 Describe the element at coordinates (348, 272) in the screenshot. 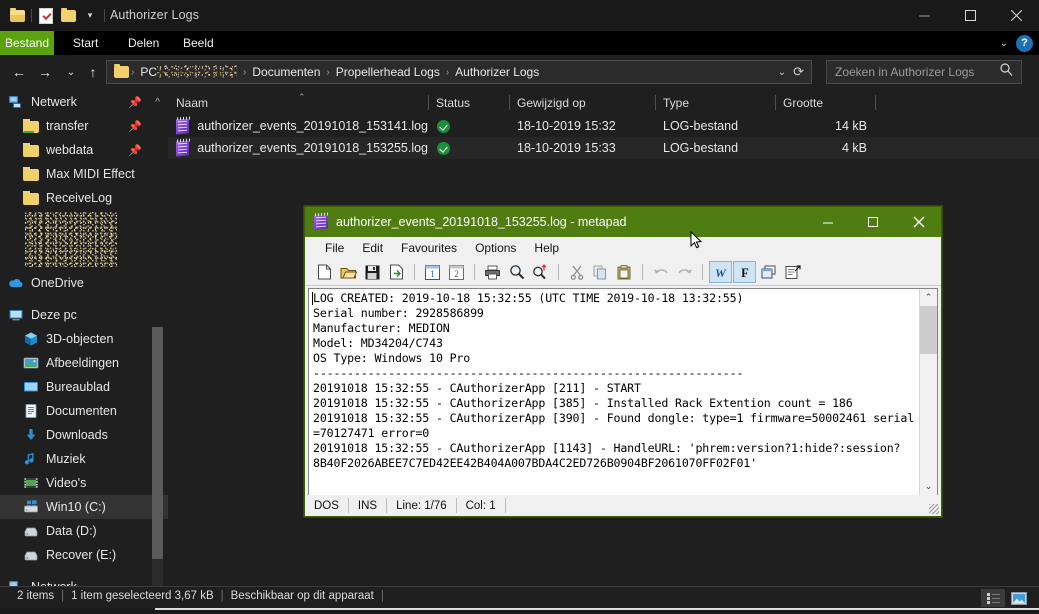

I see `open-file-icon` at that location.